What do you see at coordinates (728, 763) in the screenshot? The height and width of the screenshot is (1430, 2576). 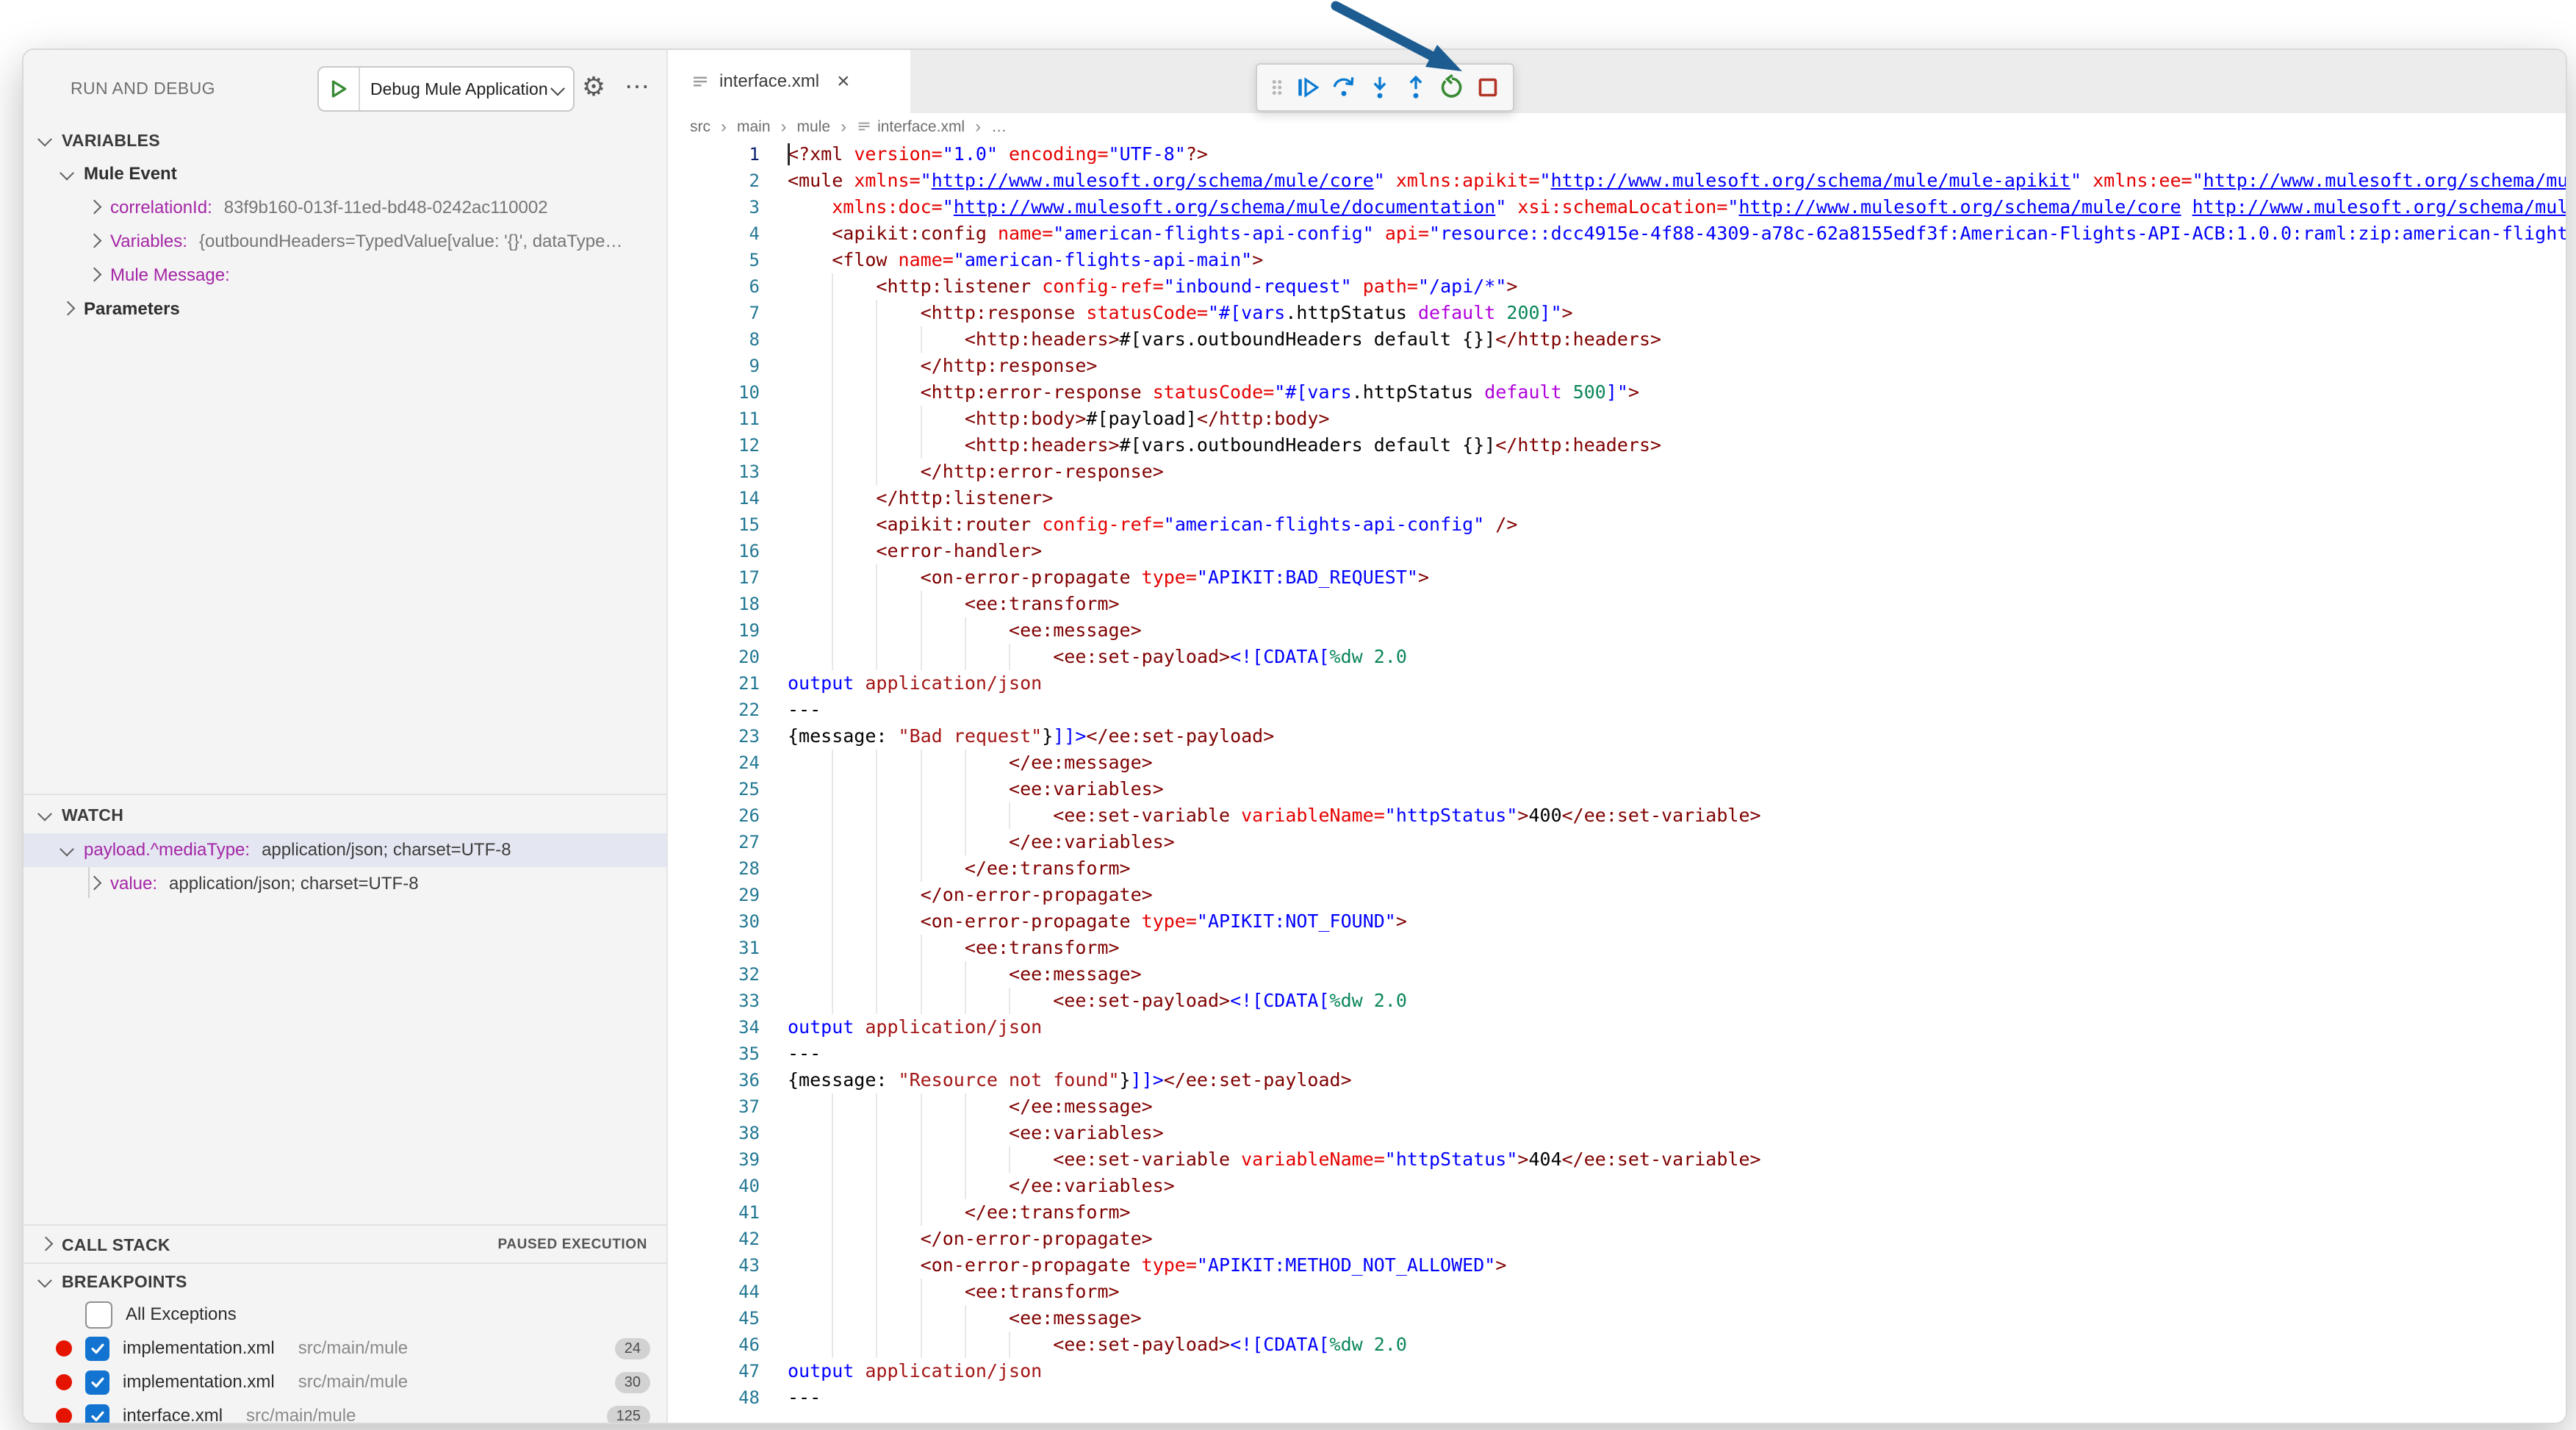 I see `line-number: 24` at bounding box center [728, 763].